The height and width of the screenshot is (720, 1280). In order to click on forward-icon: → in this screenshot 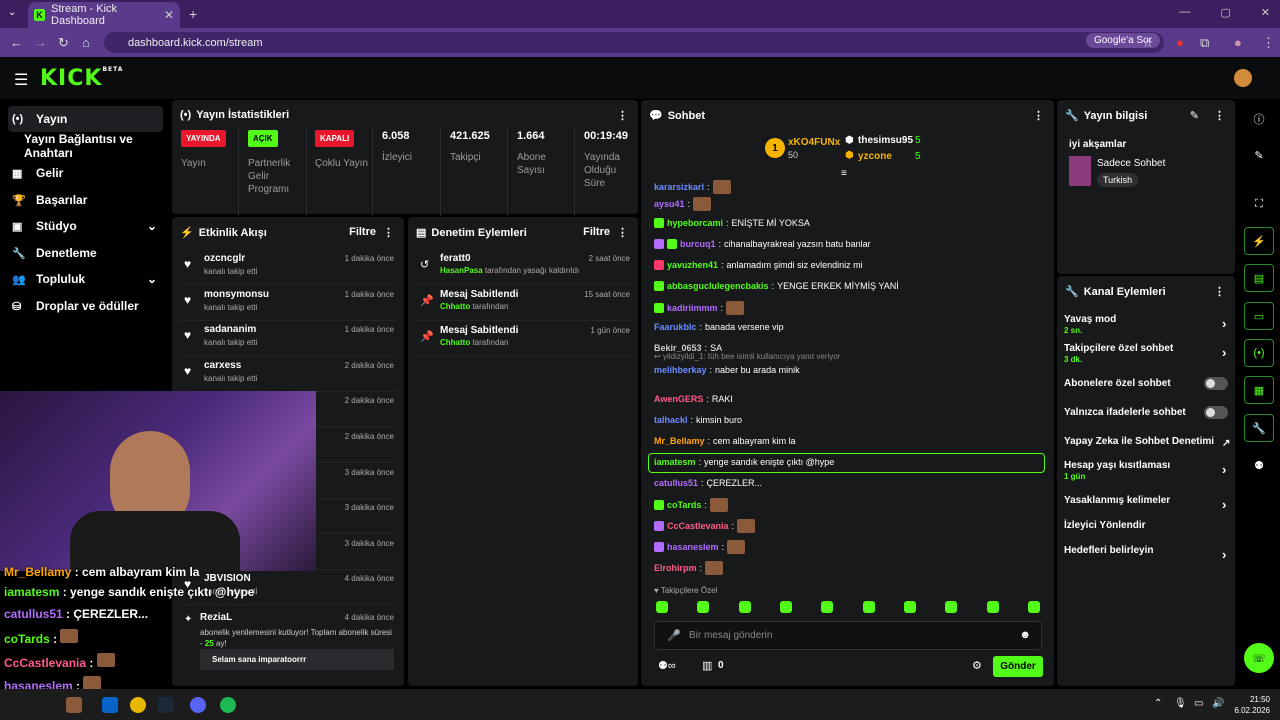, I will do `click(40, 42)`.